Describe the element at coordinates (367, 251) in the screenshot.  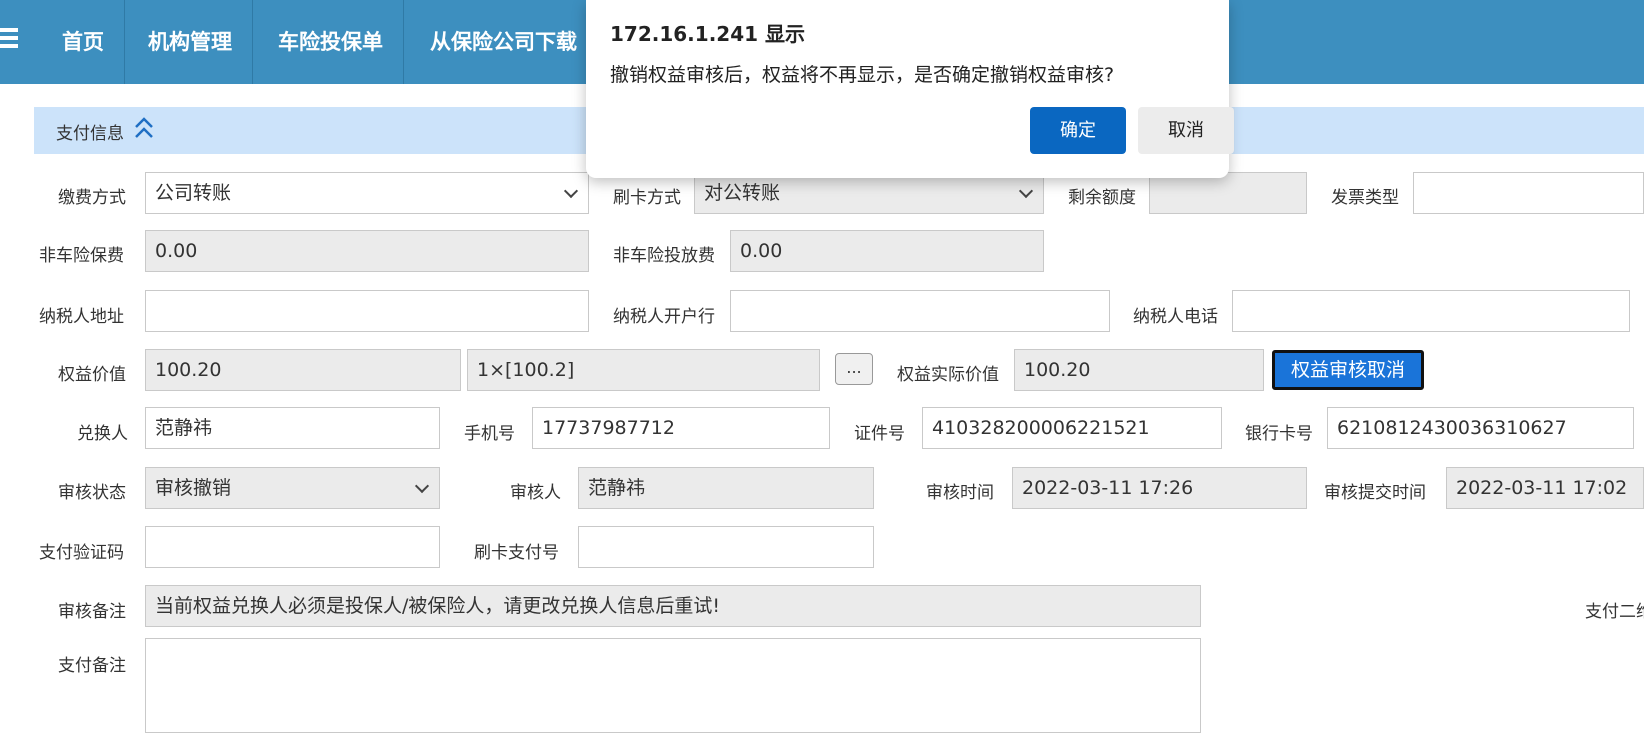
I see `non-auto-premium-field: 0.00` at that location.